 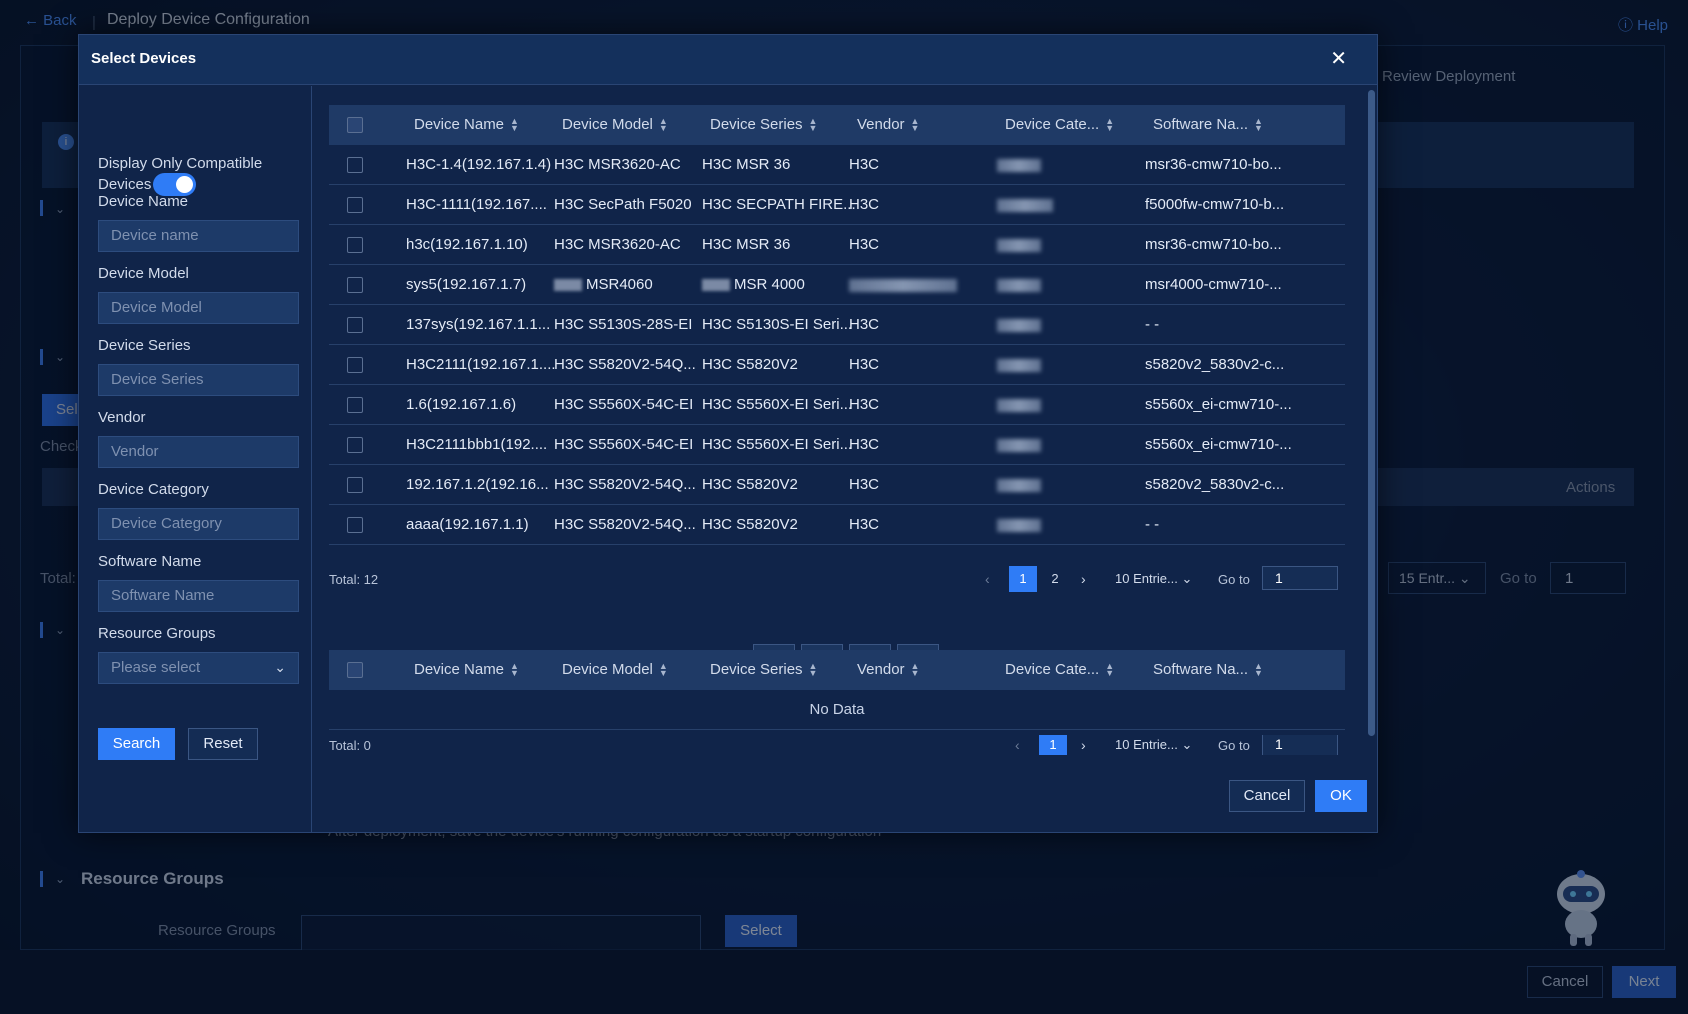 What do you see at coordinates (136, 744) in the screenshot?
I see `search-button: Search` at bounding box center [136, 744].